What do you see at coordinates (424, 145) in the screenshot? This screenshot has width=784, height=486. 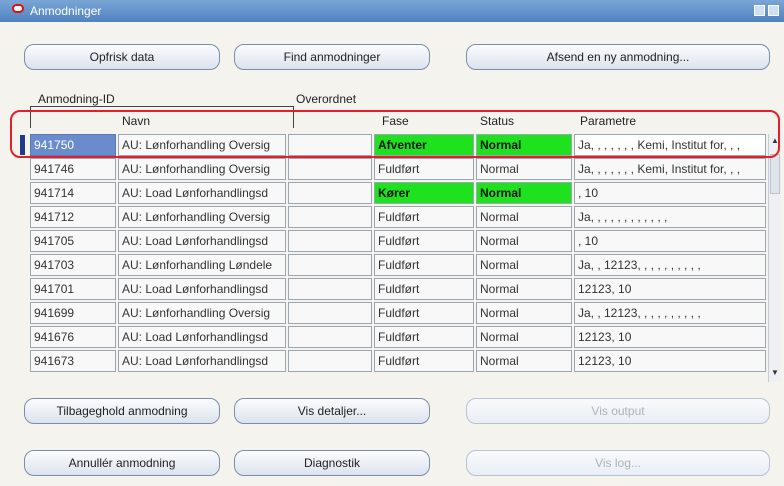 I see `cell-phase: Afventer` at bounding box center [424, 145].